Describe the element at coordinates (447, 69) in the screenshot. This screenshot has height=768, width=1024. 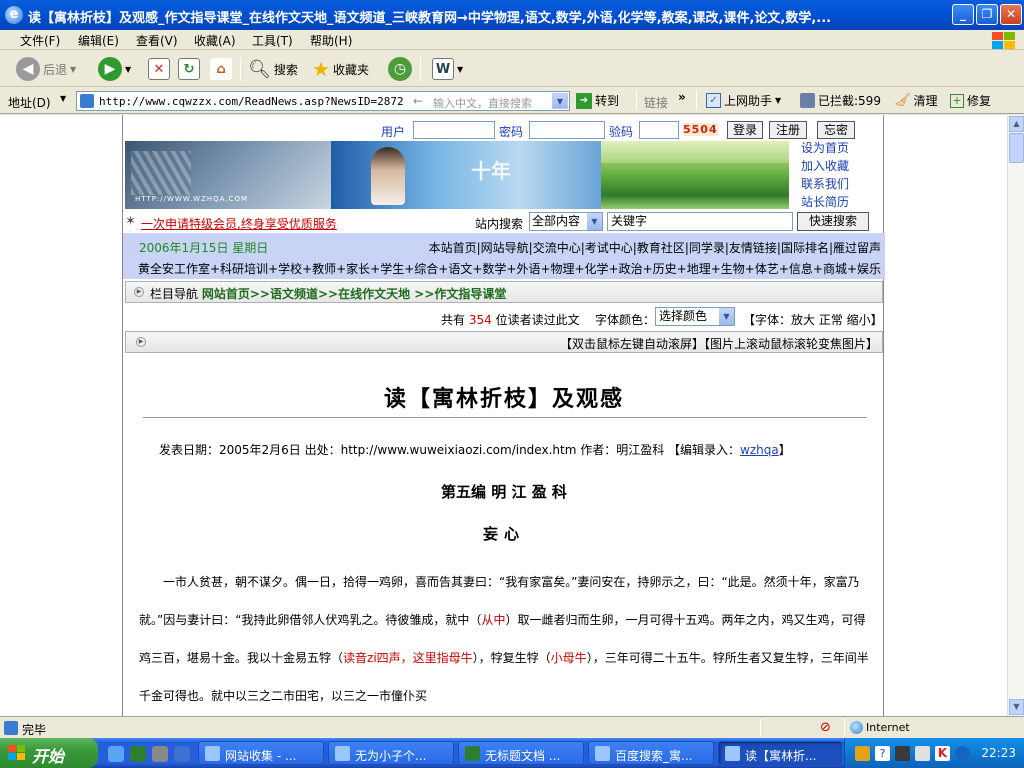
I see `word-button: W ▼` at that location.